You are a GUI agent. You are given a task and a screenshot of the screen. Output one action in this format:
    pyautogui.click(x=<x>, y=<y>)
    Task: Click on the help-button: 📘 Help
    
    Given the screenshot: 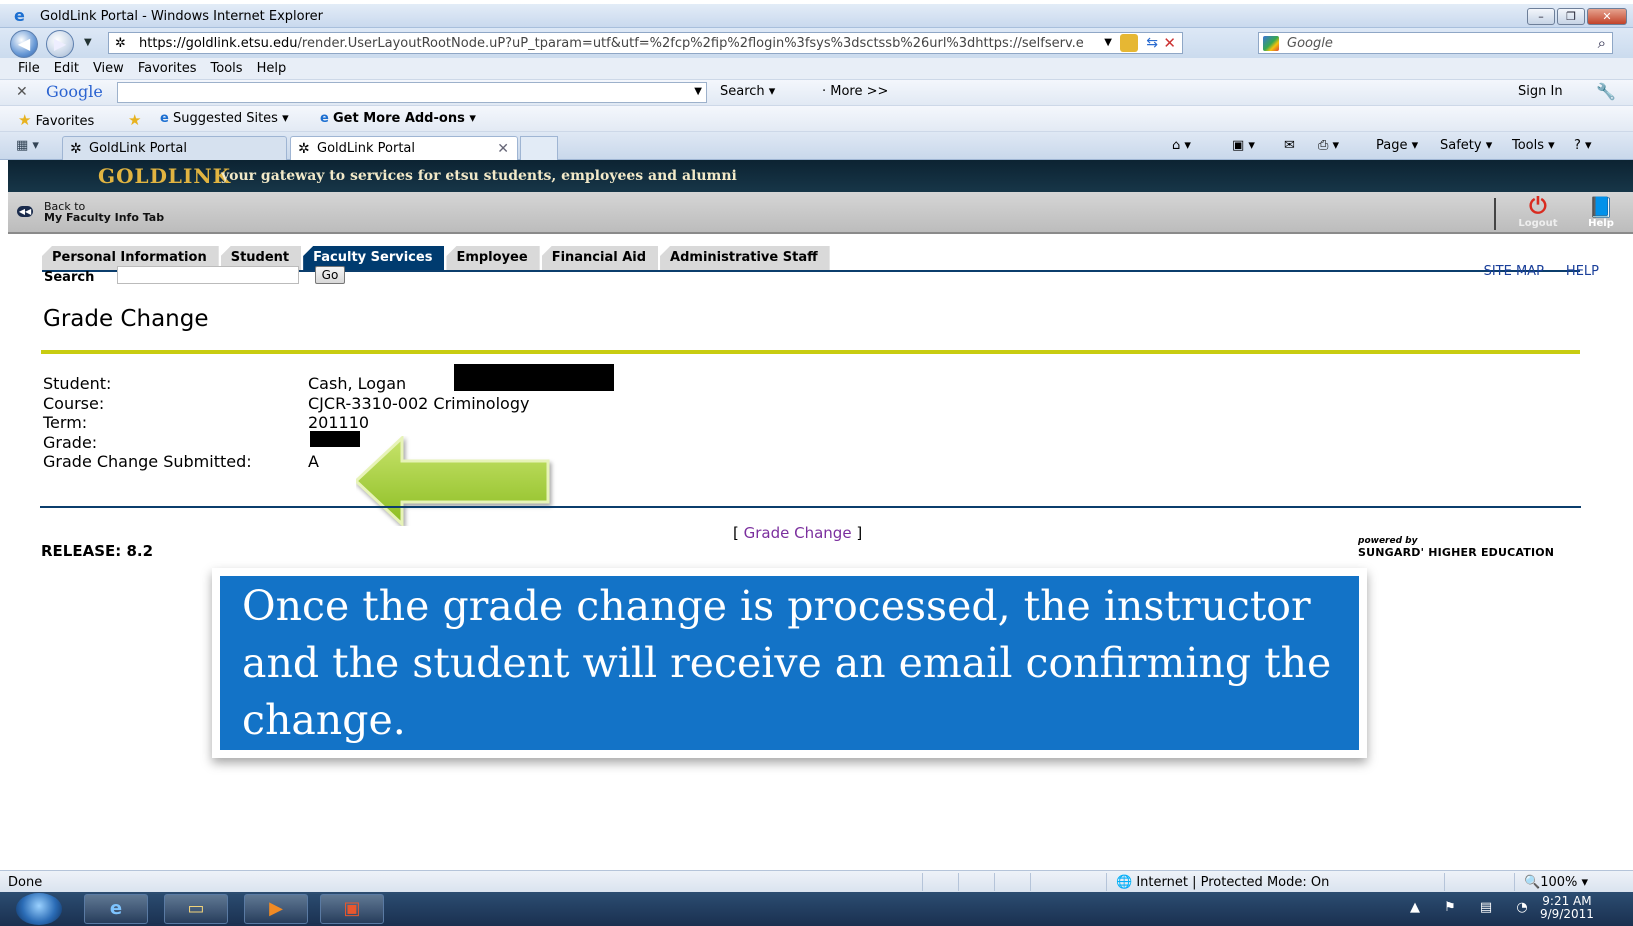 What is the action you would take?
    pyautogui.click(x=1601, y=212)
    